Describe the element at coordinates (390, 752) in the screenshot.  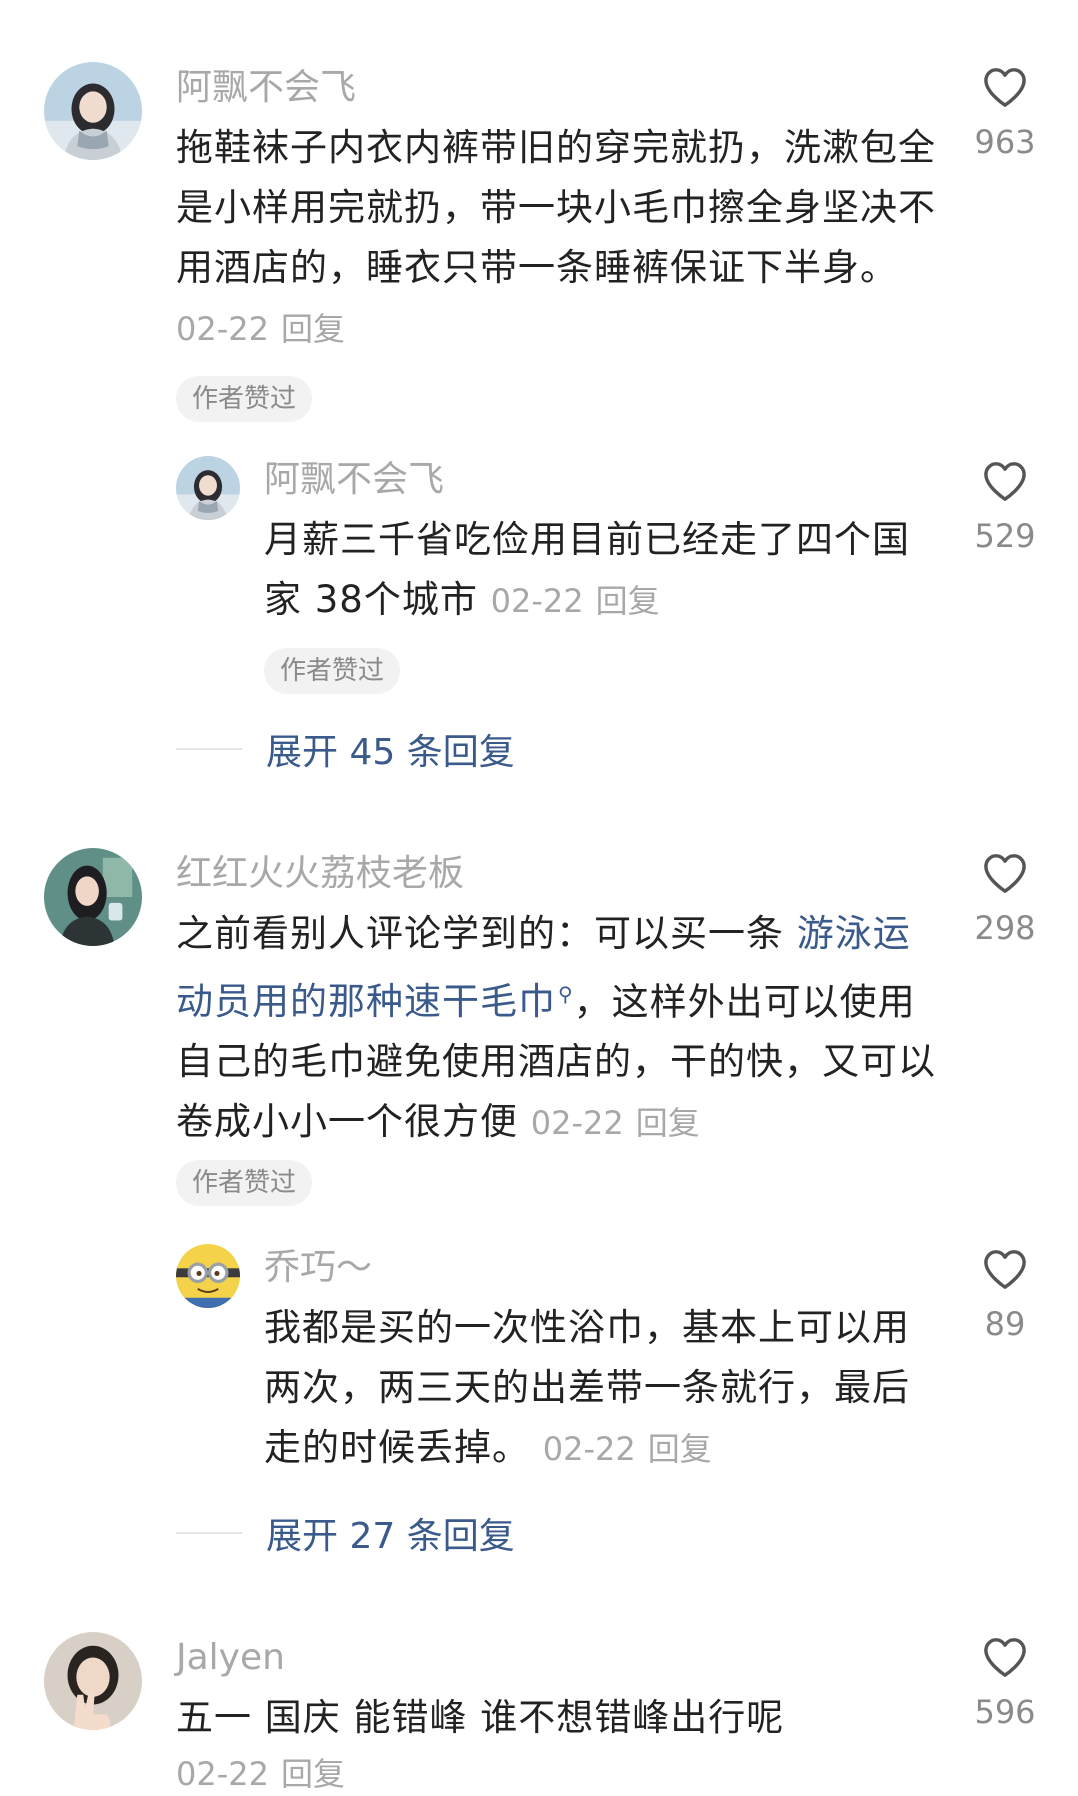
I see `expand-replies-label: 展开 45 条回复` at that location.